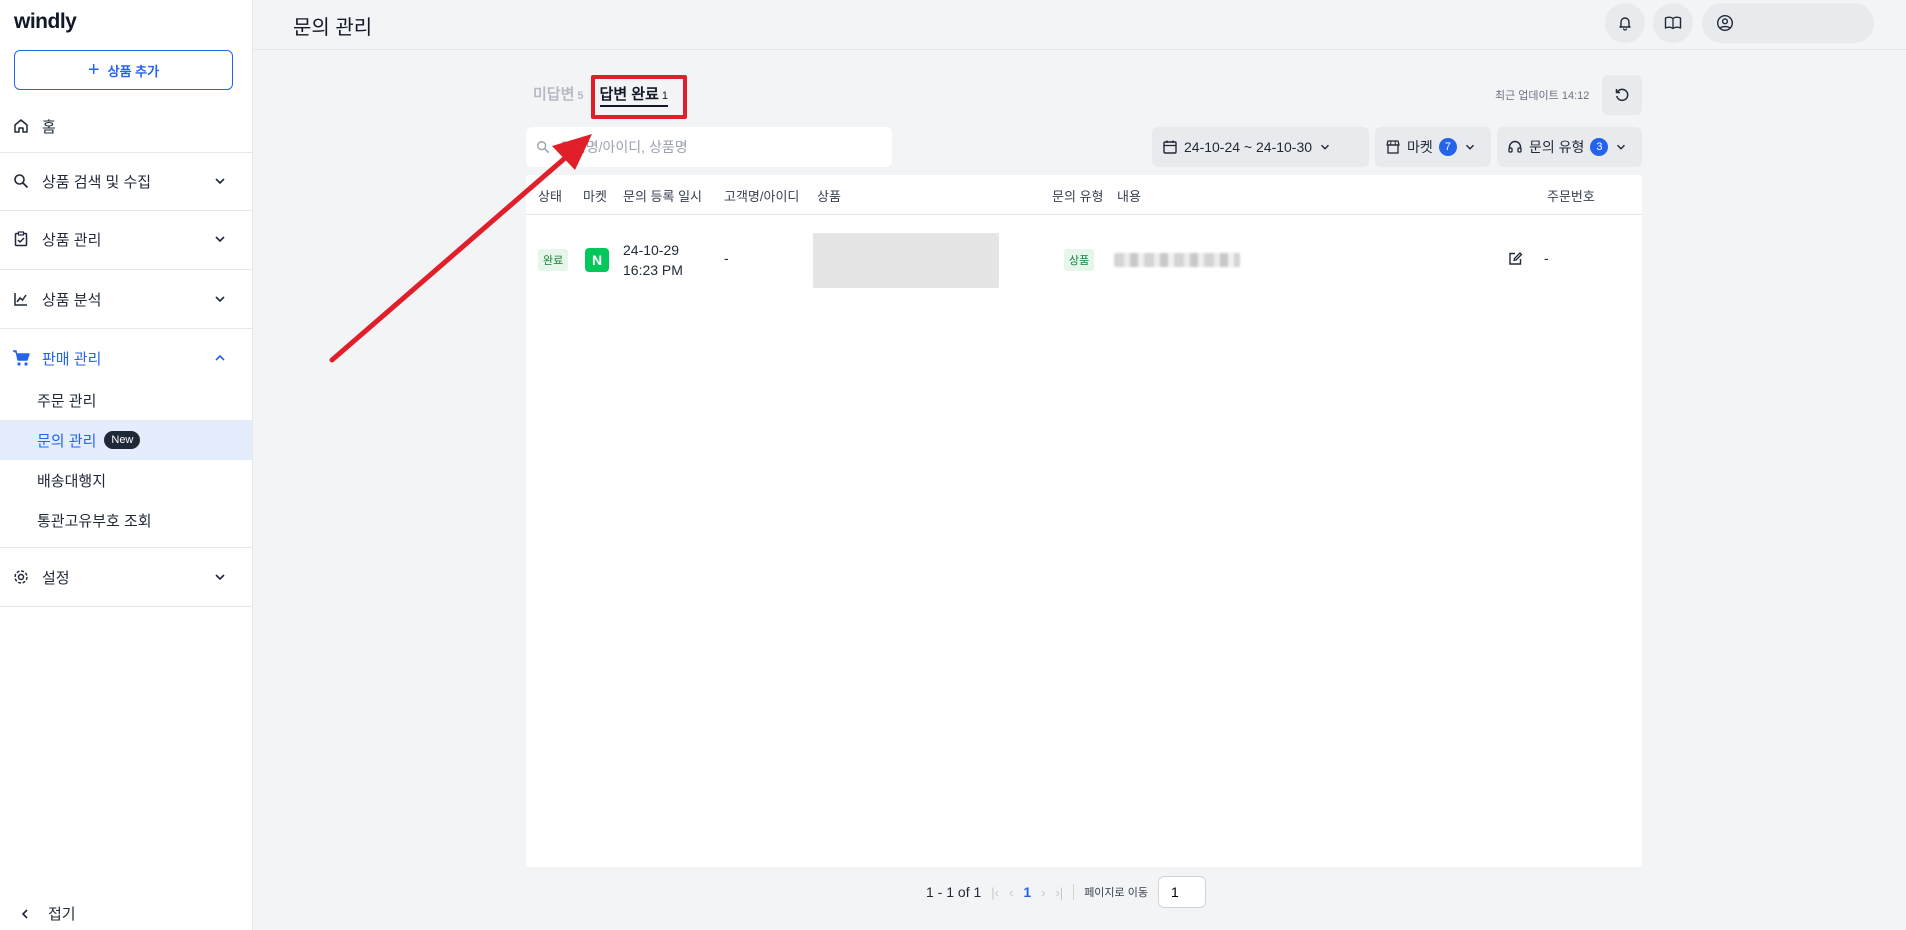  What do you see at coordinates (21, 239) in the screenshot?
I see `clipboard-check-icon` at bounding box center [21, 239].